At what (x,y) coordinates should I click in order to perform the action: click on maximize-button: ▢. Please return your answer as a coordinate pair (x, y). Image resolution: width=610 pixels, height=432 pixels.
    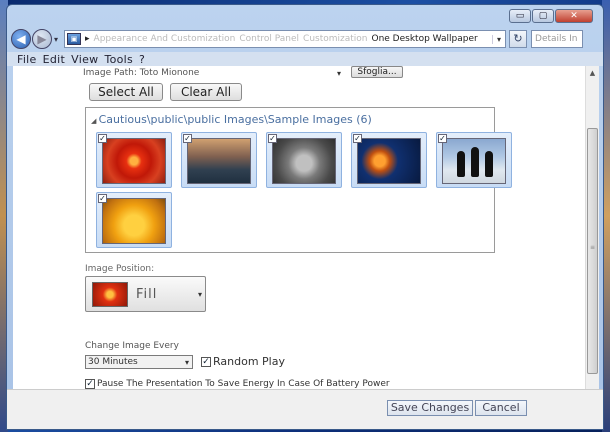
    Looking at the image, I should click on (543, 16).